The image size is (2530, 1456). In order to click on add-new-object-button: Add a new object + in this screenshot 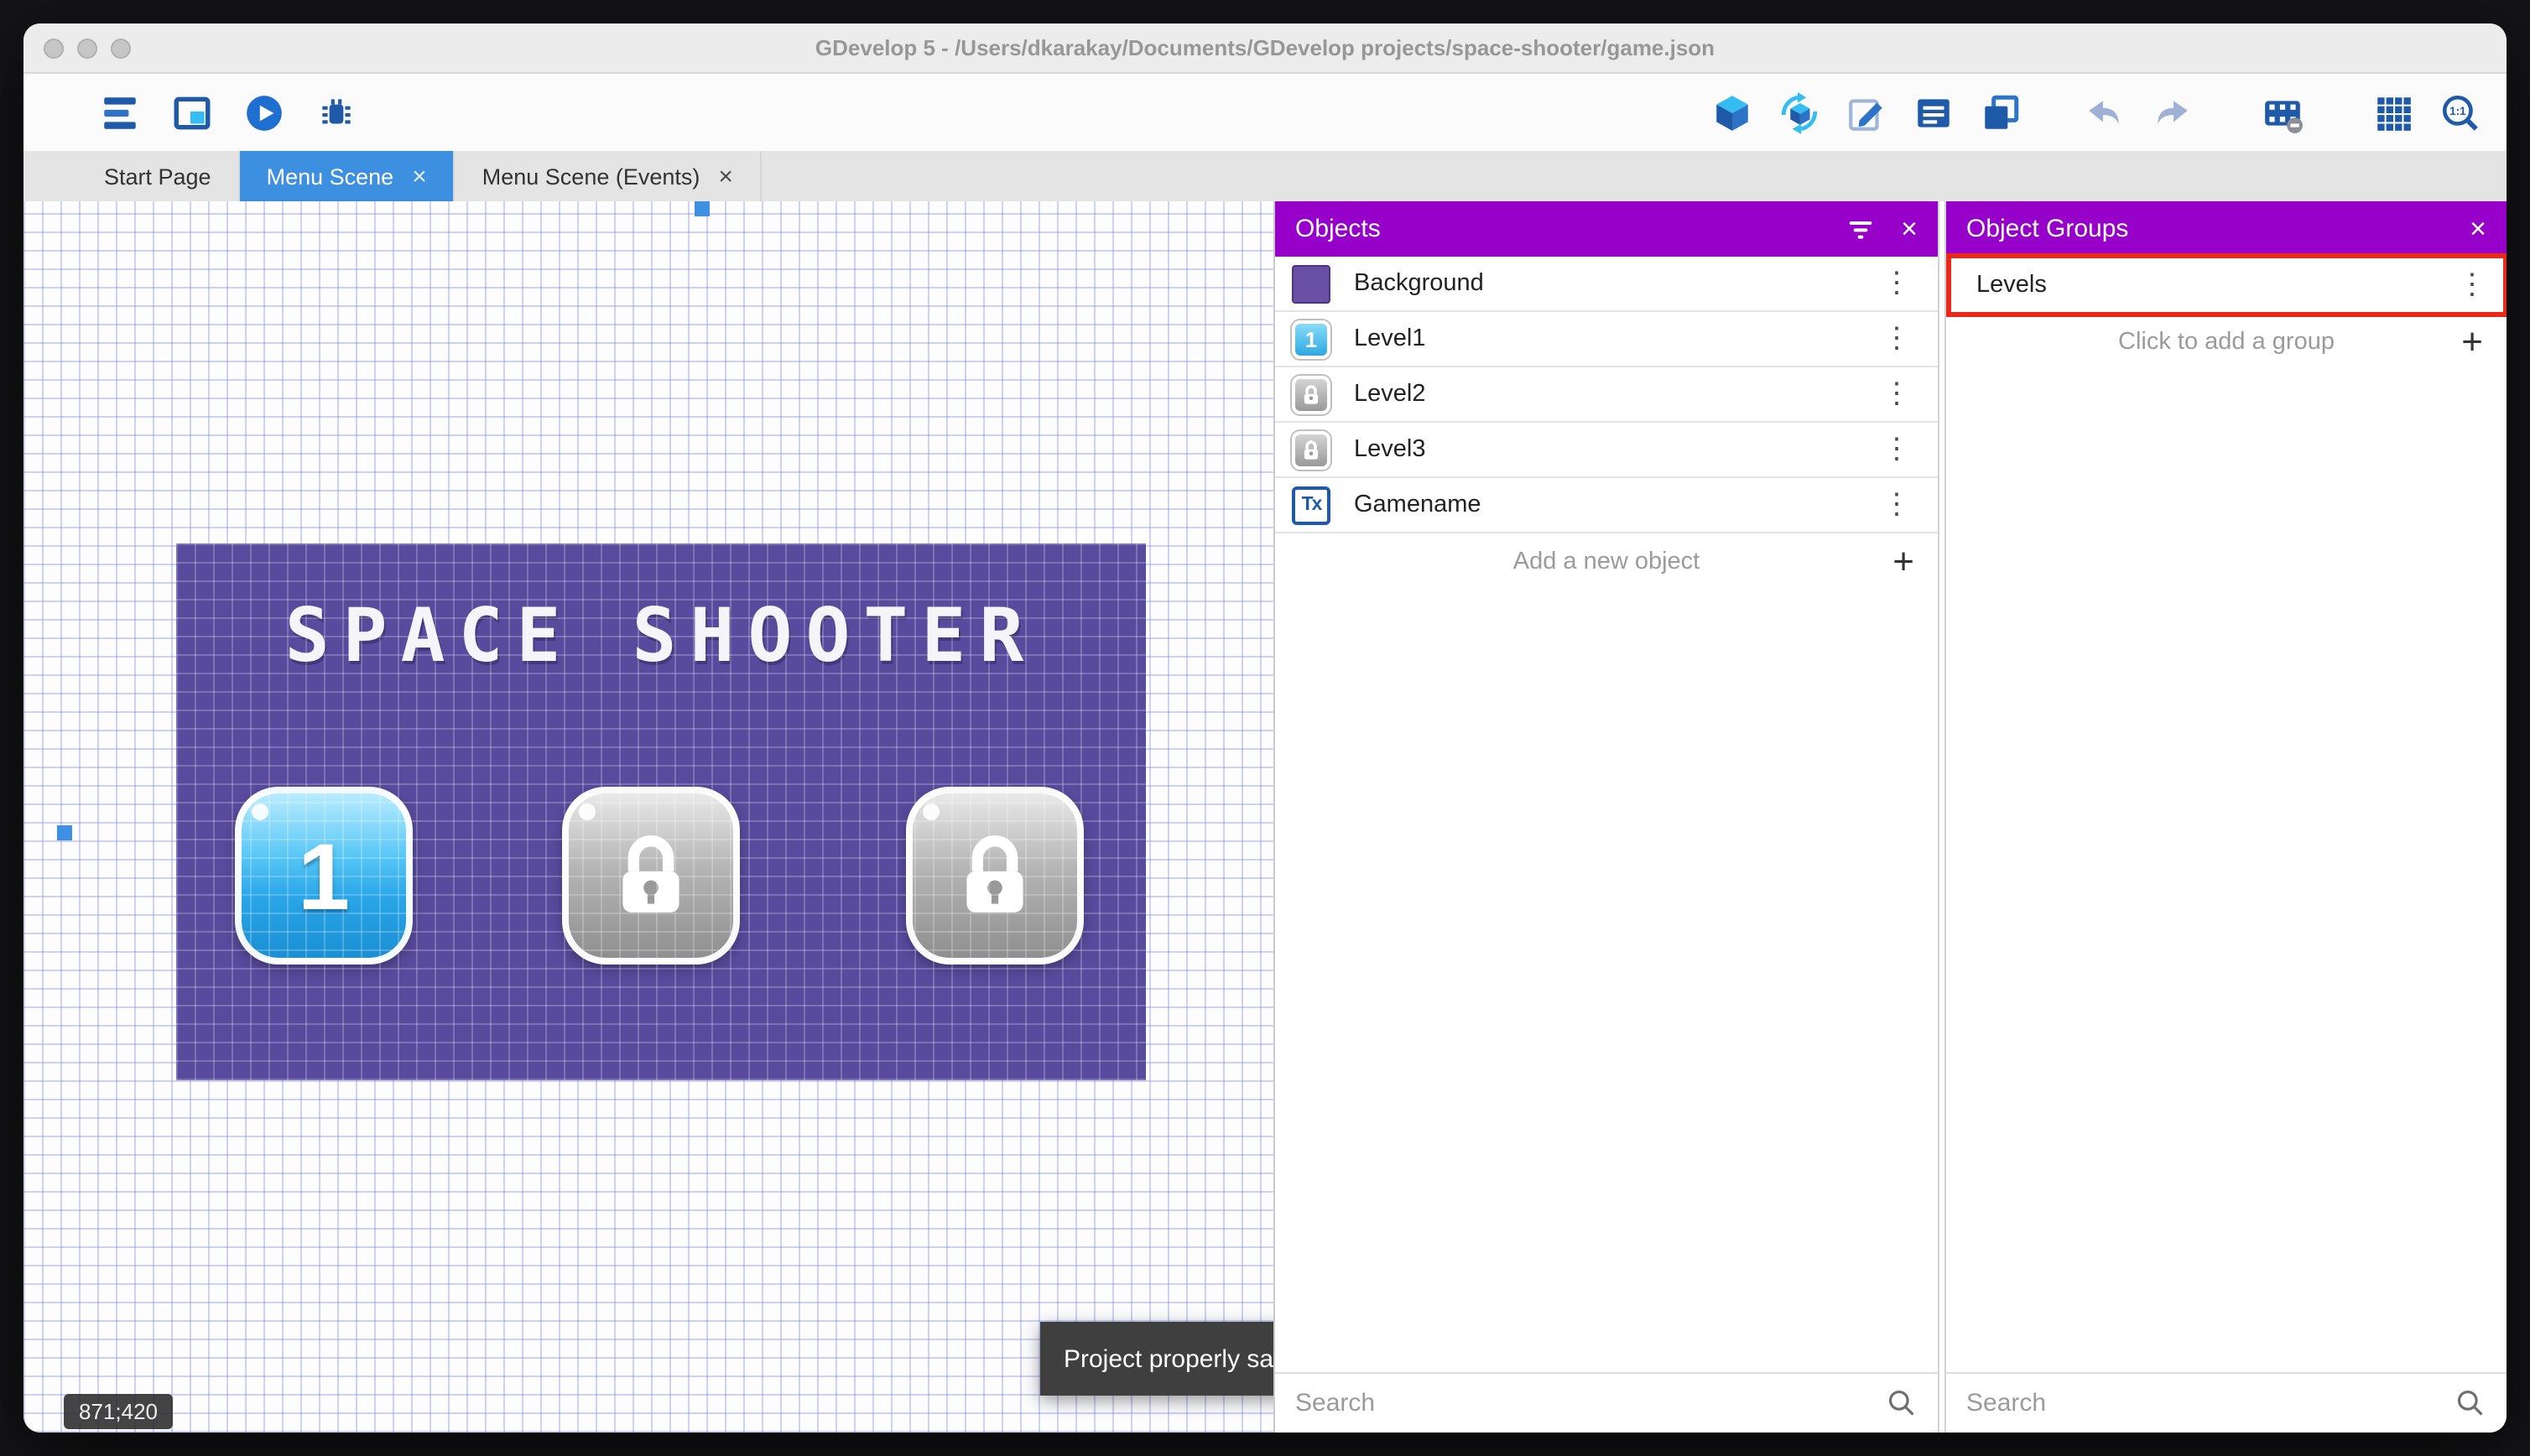, I will do `click(1606, 561)`.